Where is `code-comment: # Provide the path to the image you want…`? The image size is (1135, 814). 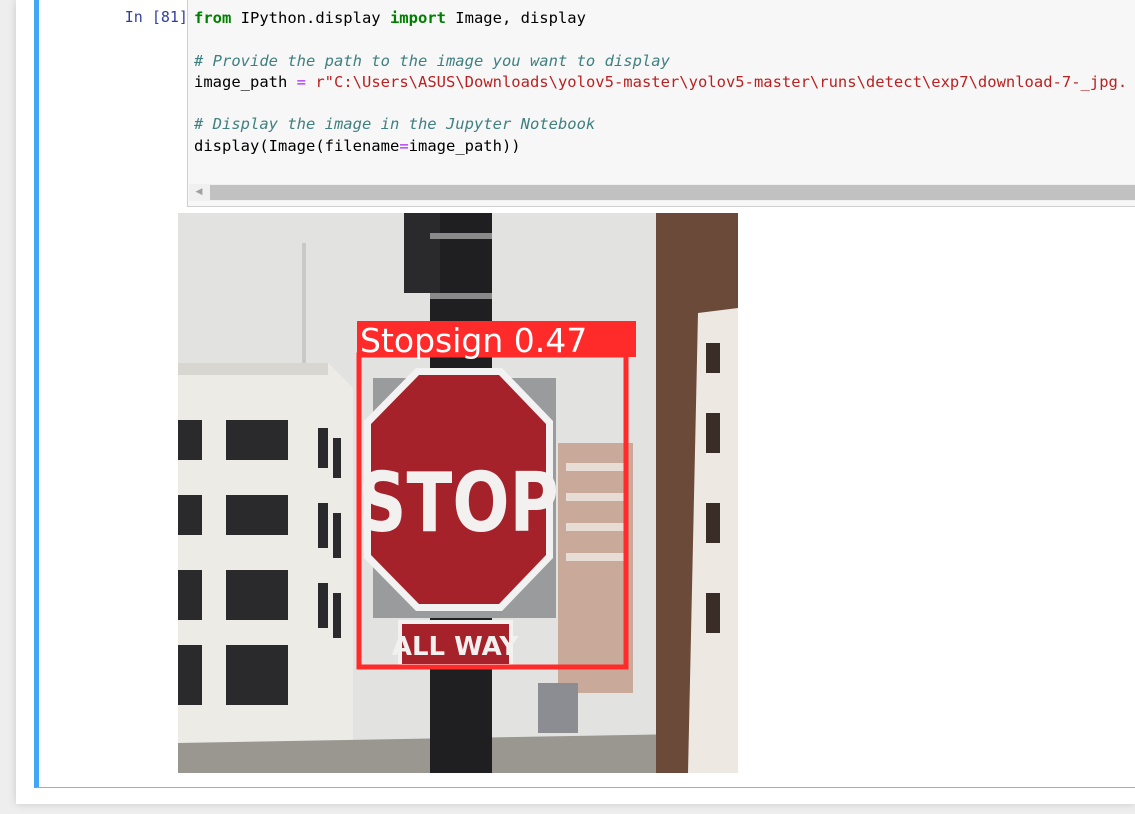 code-comment: # Provide the path to the image you want… is located at coordinates (432, 60).